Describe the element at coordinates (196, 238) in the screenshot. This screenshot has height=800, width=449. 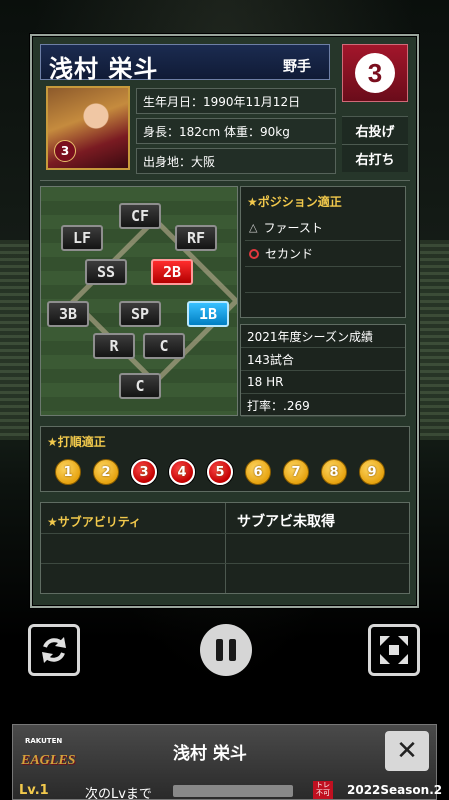
I see `position-rf: RF` at that location.